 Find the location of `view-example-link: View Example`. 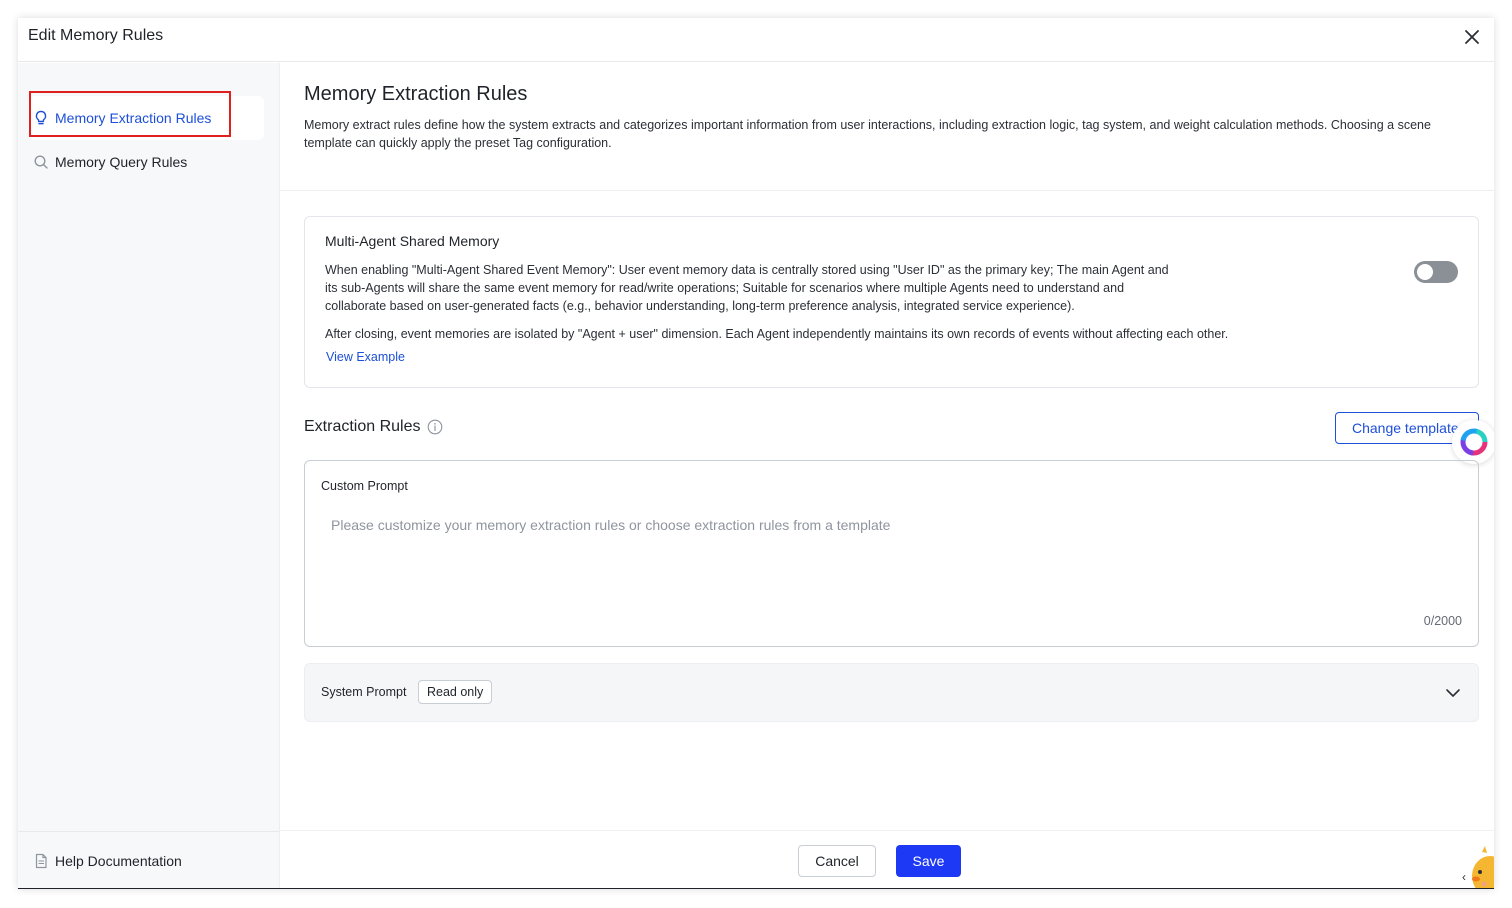

view-example-link: View Example is located at coordinates (365, 357).